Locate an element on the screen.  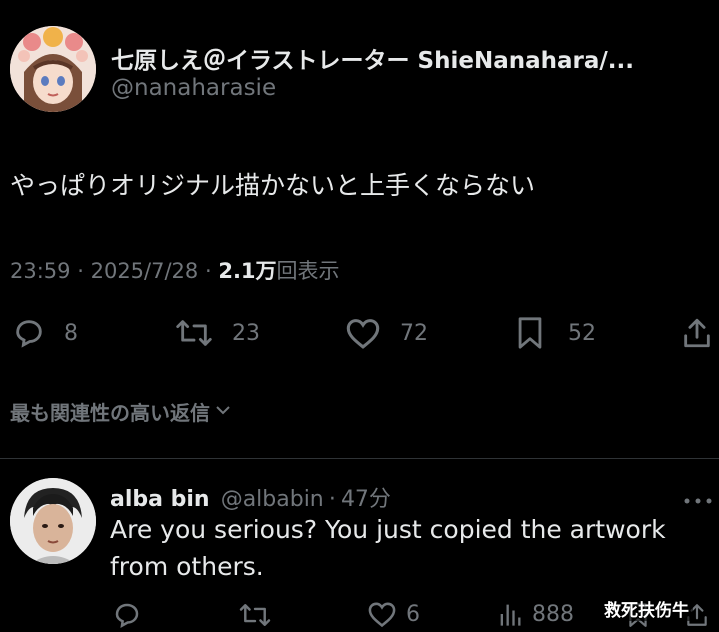
tweet-meta: 23:59 · 2025/7/28 · 2.1万回表示 is located at coordinates (175, 270).